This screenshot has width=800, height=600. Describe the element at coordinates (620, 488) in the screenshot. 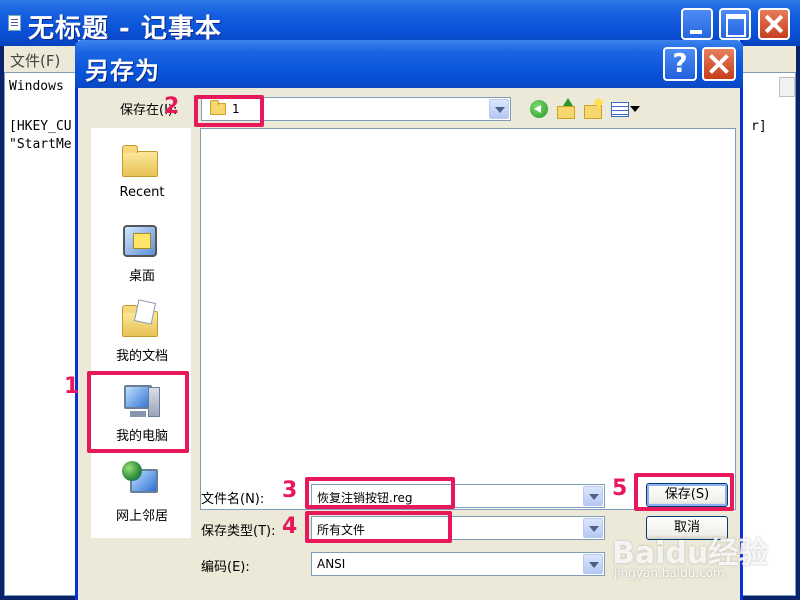

I see `annotation-number: 5` at that location.